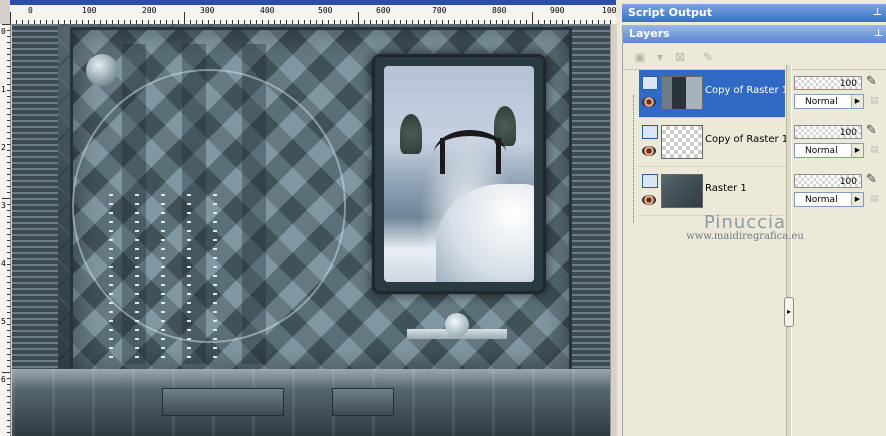  Describe the element at coordinates (670, 12) in the screenshot. I see `panel-title: Script Output` at that location.